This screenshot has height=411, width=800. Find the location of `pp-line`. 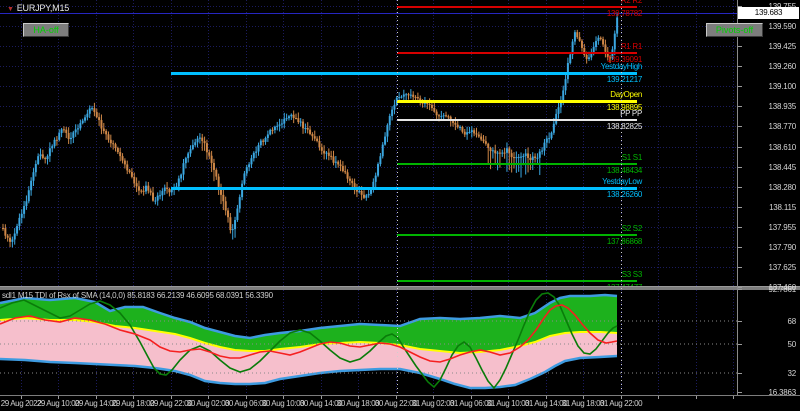

pp-line is located at coordinates (517, 120).